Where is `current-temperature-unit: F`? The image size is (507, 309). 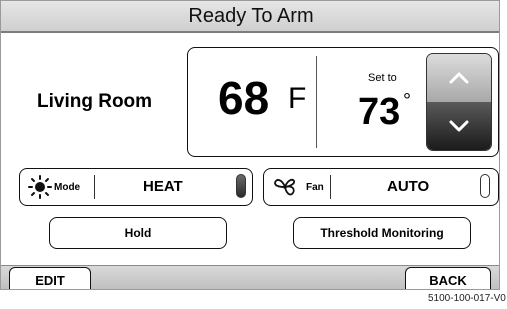 current-temperature-unit: F is located at coordinates (297, 98).